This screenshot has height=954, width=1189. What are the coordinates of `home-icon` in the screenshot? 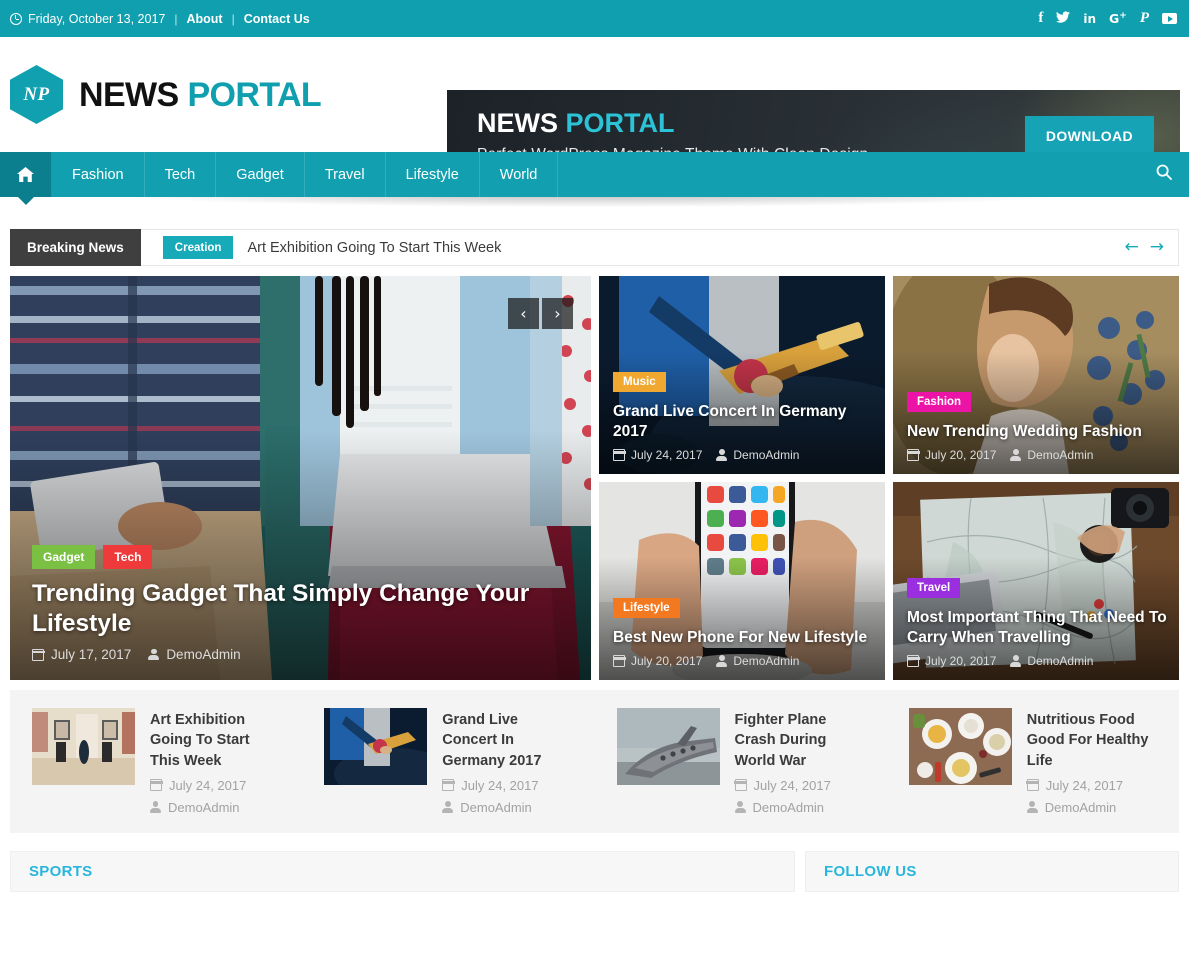 It's located at (25, 174).